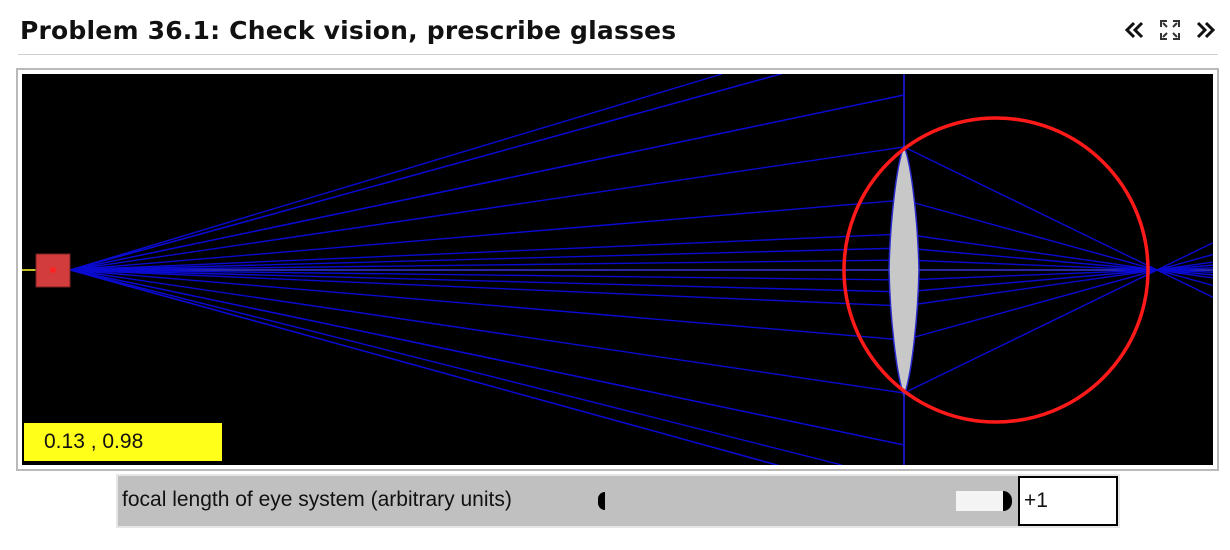  I want to click on fullscreen-icon, so click(1170, 30).